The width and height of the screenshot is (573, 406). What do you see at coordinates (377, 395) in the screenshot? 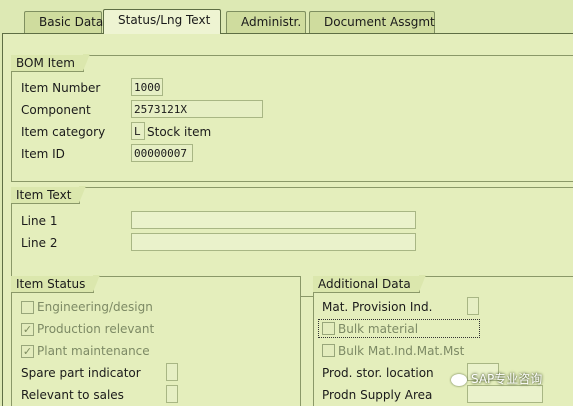
I see `prodn-supply-area-label: Prodn Supply Area` at bounding box center [377, 395].